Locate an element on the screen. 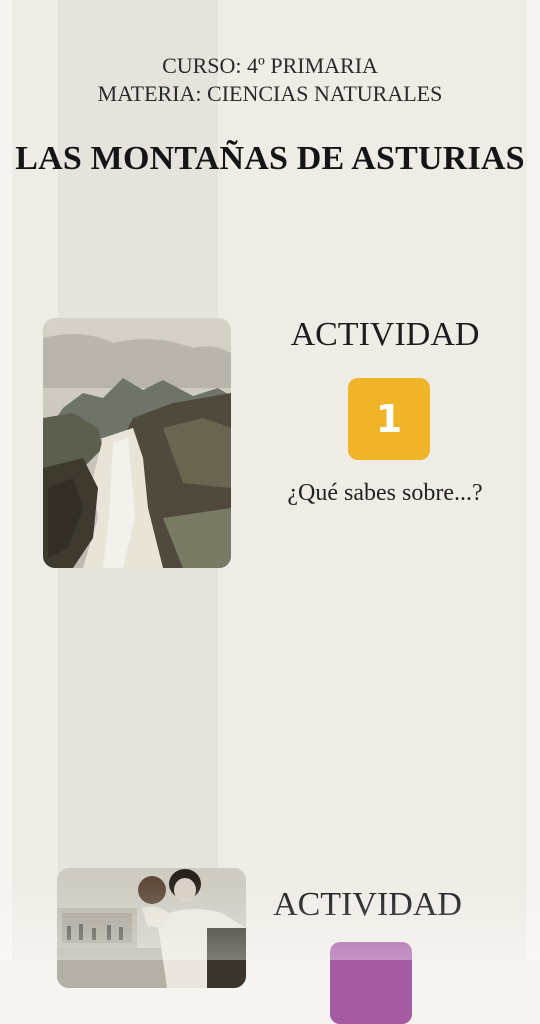 The width and height of the screenshot is (540, 1024). activity-2-label: ACTIVIDAD is located at coordinates (367, 904).